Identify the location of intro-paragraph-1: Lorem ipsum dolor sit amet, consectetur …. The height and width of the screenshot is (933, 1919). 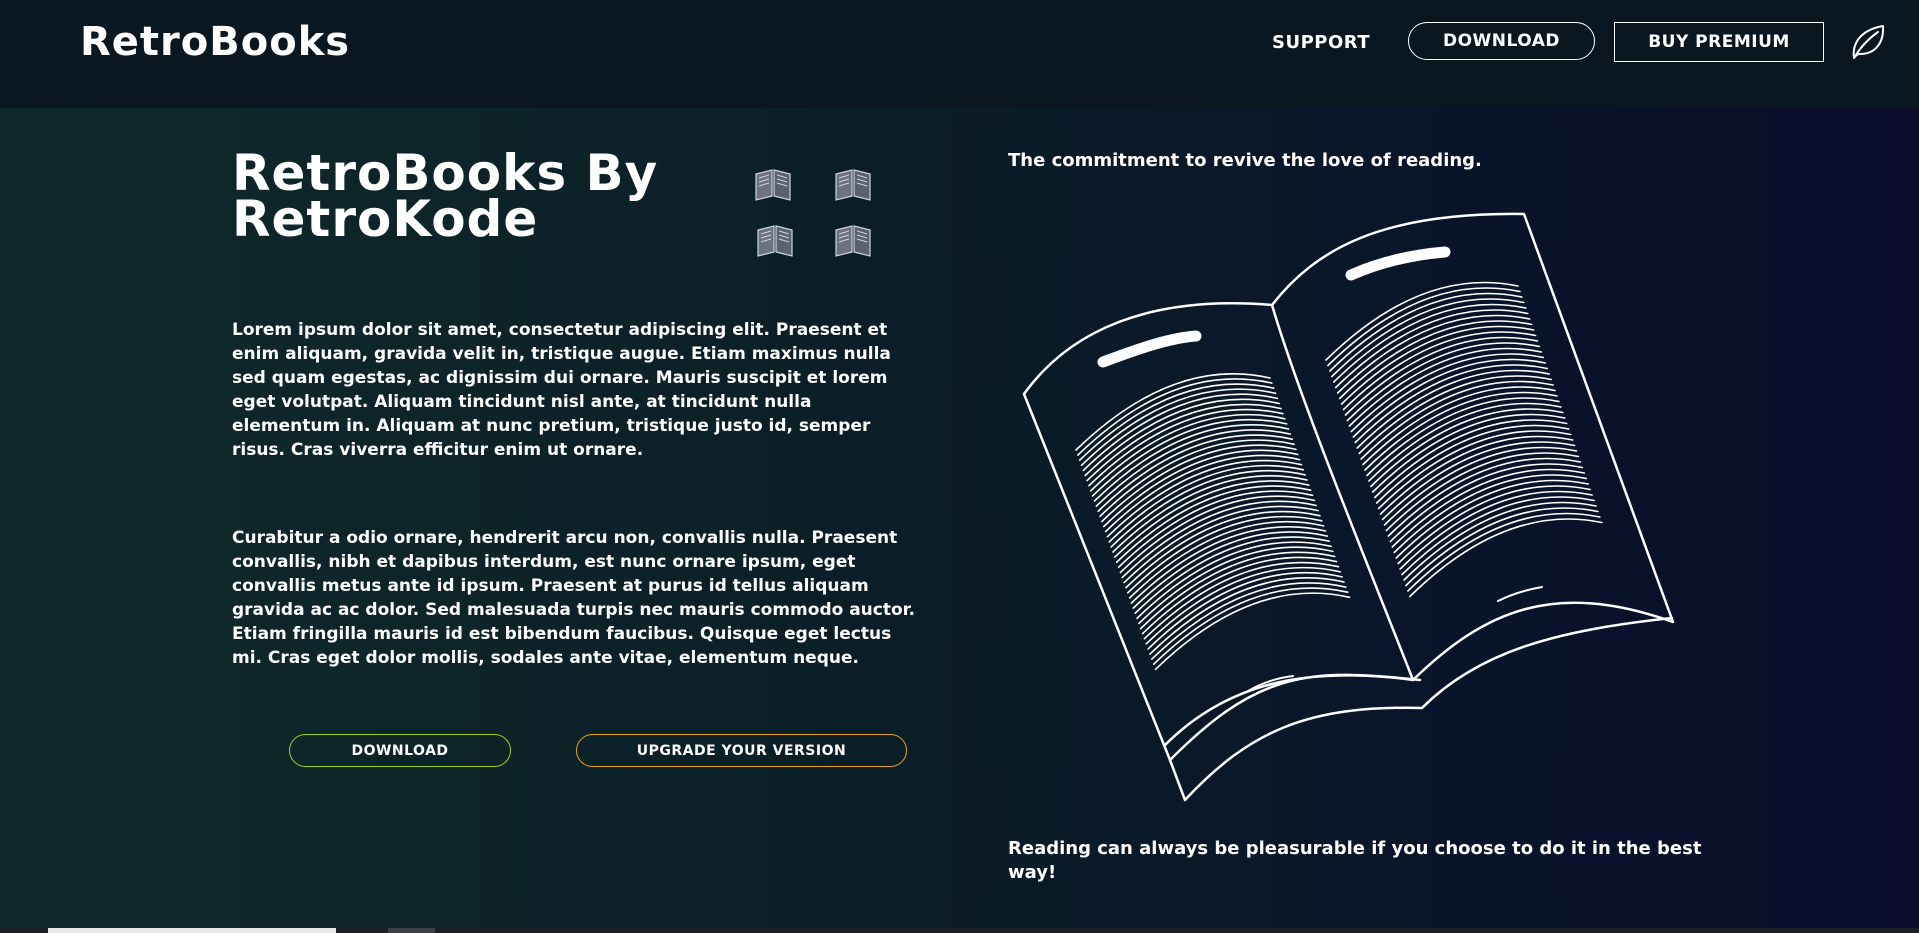
(561, 390).